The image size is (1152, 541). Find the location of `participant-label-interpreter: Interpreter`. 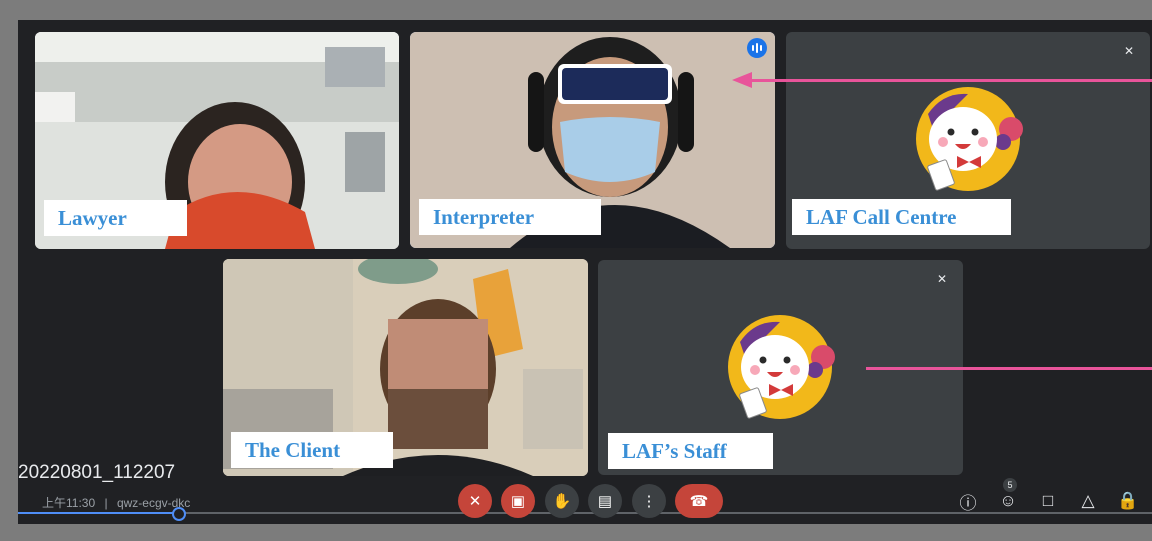

participant-label-interpreter: Interpreter is located at coordinates (510, 217).